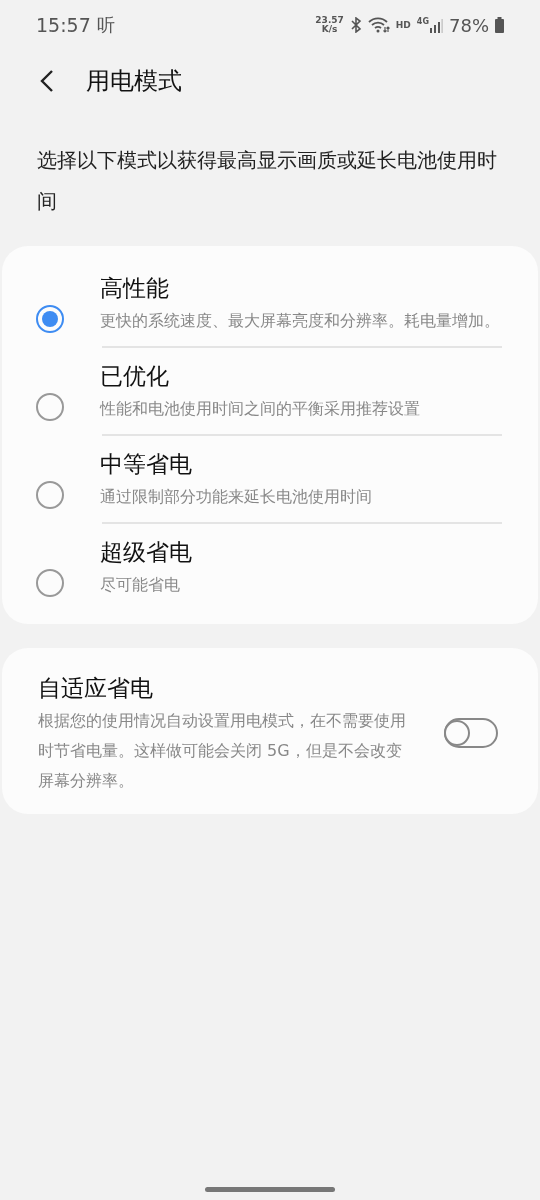  Describe the element at coordinates (329, 20) in the screenshot. I see `net-speed: 23.57` at that location.